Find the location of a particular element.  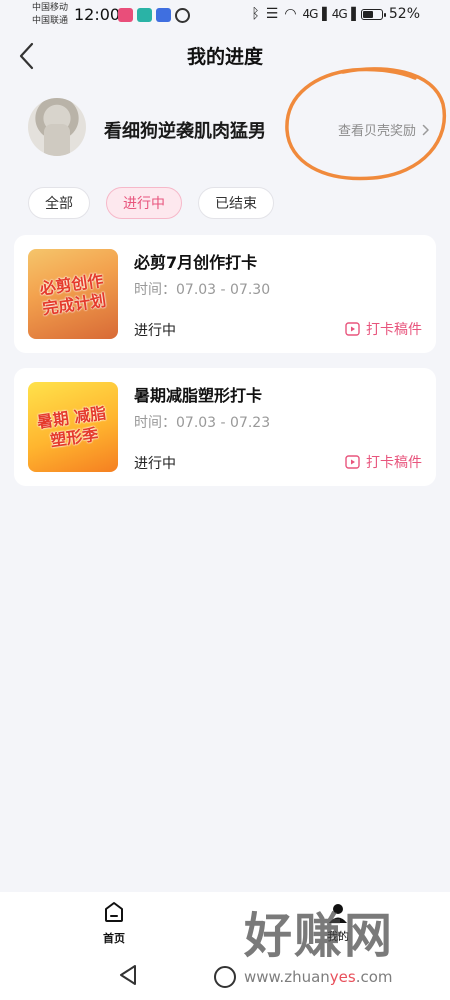

nav-home: 首页 is located at coordinates (114, 923).